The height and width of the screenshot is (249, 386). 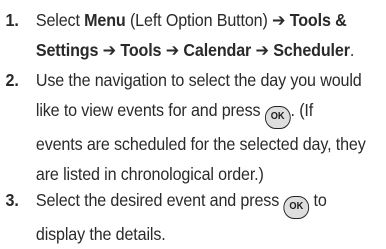 I want to click on step-3-line-1: Select the desired event and press OK to, so click(x=211, y=202).